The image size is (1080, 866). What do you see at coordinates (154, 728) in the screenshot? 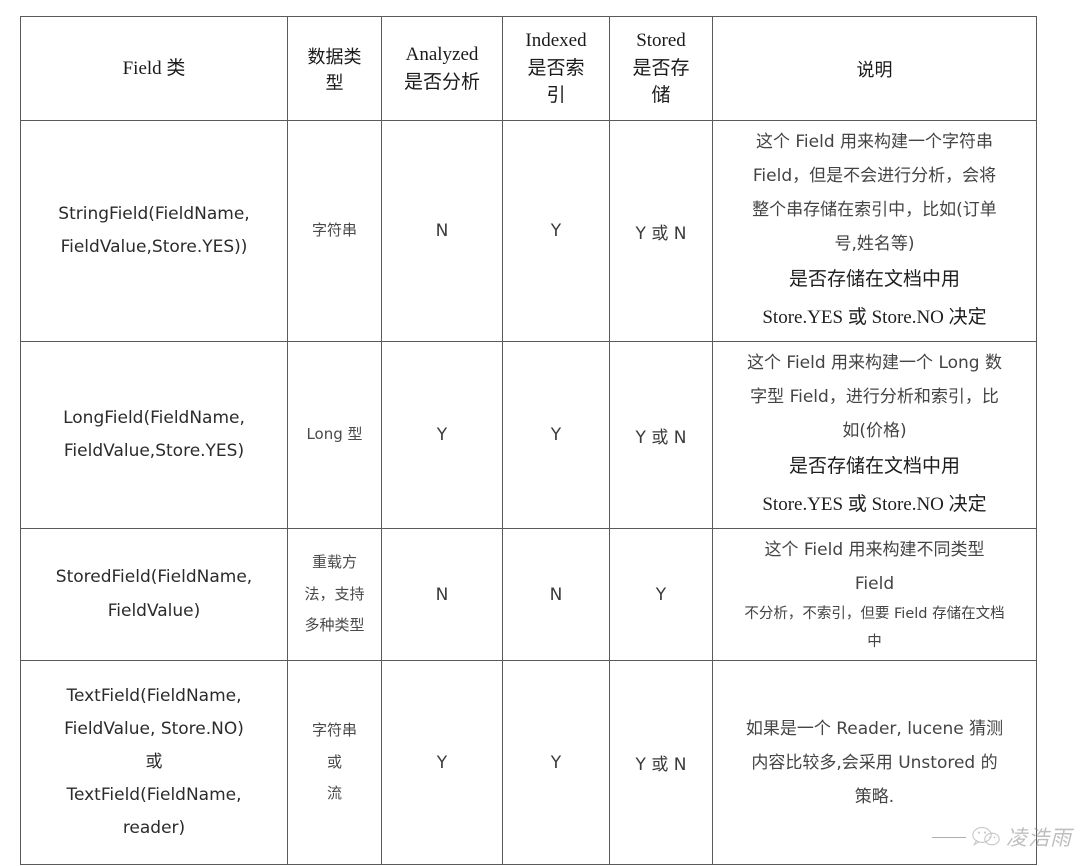
I see `field-class-line: FieldValue, Store.NO)` at bounding box center [154, 728].